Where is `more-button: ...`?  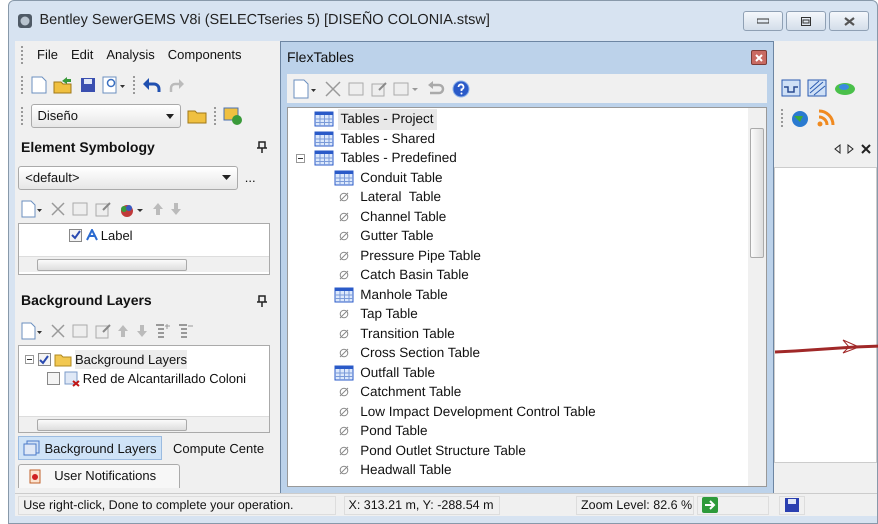
more-button: ... is located at coordinates (250, 178).